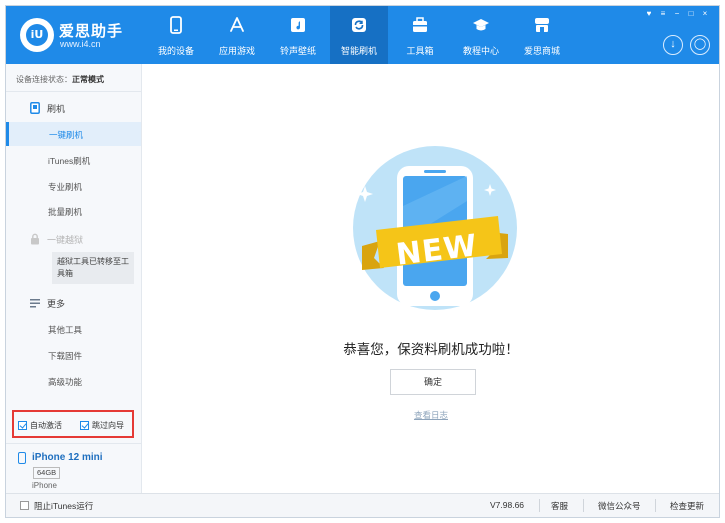 The image size is (725, 523). Describe the element at coordinates (176, 25) in the screenshot. I see `phone-icon` at that location.